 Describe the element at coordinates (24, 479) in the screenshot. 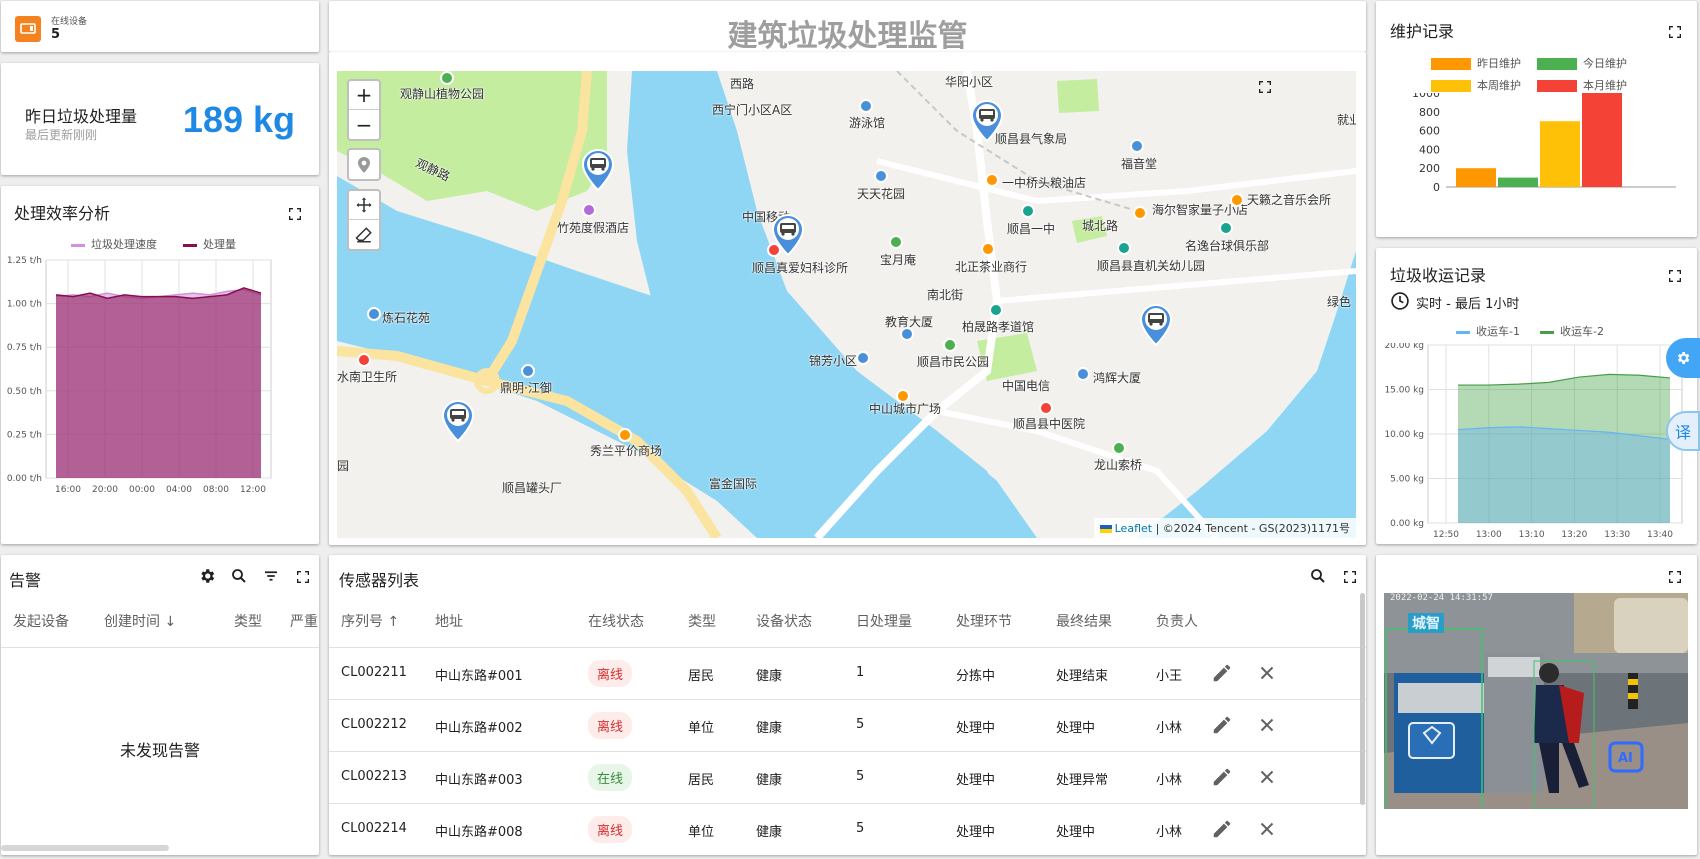

I see `y-tick-label: 0.00 t/h` at that location.